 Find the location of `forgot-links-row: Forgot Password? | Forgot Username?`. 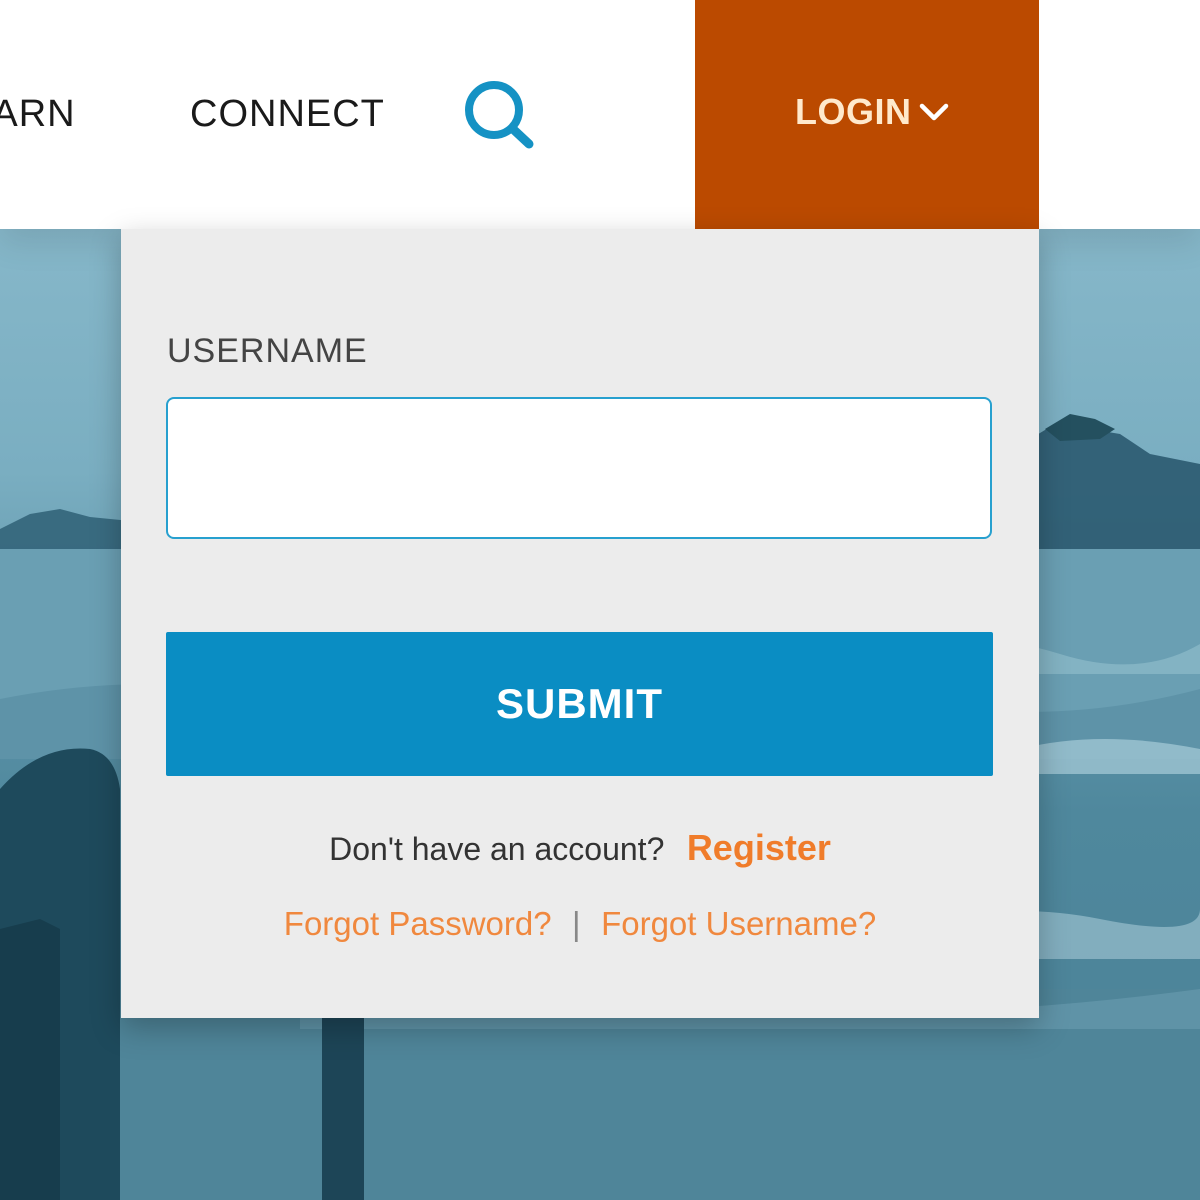

forgot-links-row: Forgot Password? | Forgot Username? is located at coordinates (580, 924).